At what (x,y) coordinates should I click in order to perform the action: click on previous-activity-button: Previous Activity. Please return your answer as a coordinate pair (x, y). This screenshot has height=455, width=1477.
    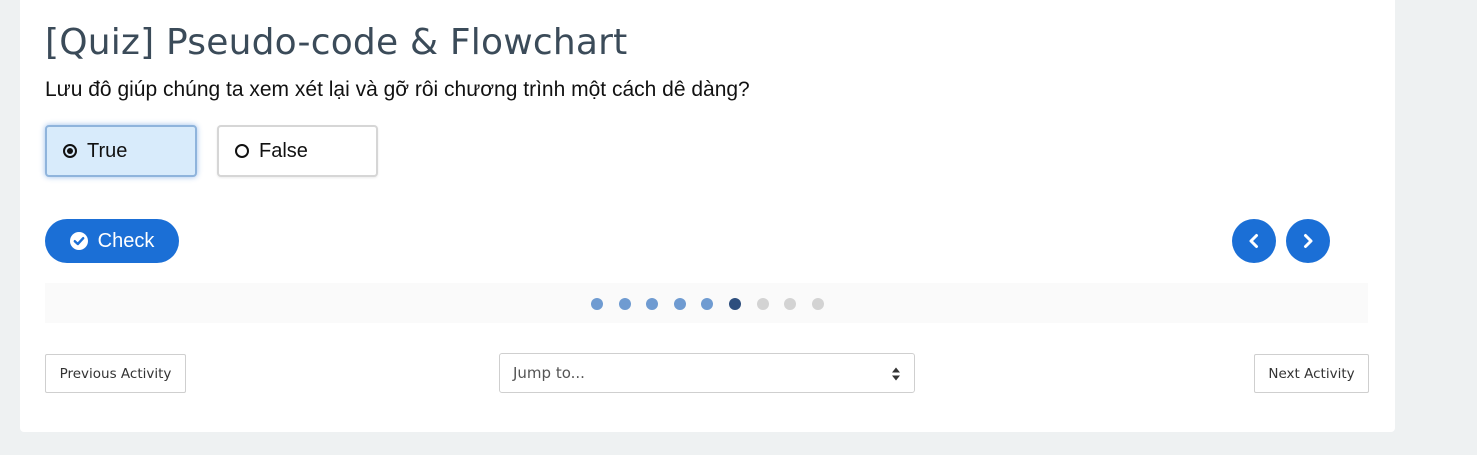
    Looking at the image, I should click on (115, 373).